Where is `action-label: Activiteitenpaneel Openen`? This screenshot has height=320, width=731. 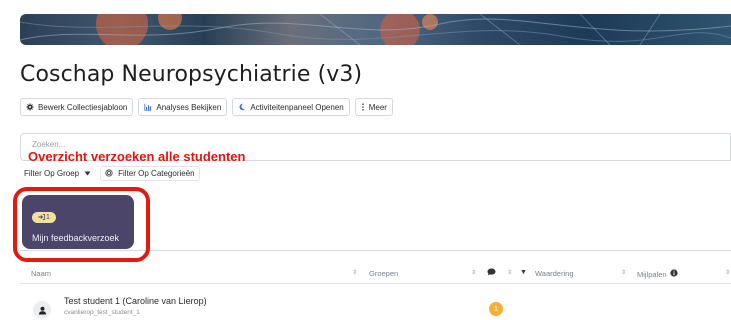
action-label: Activiteitenpaneel Openen is located at coordinates (297, 107).